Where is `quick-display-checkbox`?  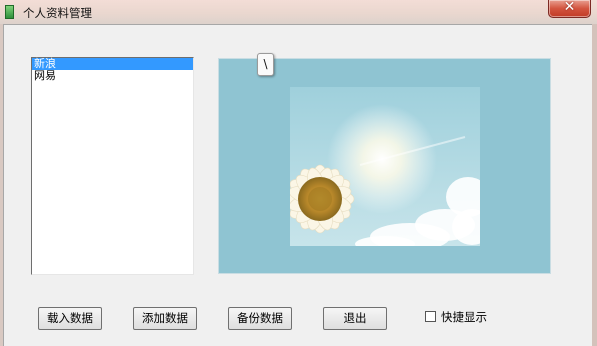
quick-display-checkbox is located at coordinates (430, 316).